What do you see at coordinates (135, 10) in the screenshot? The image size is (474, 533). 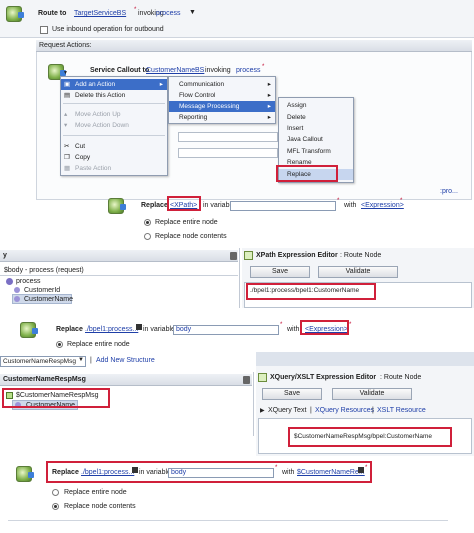 I see `route-service-marker: *` at bounding box center [135, 10].